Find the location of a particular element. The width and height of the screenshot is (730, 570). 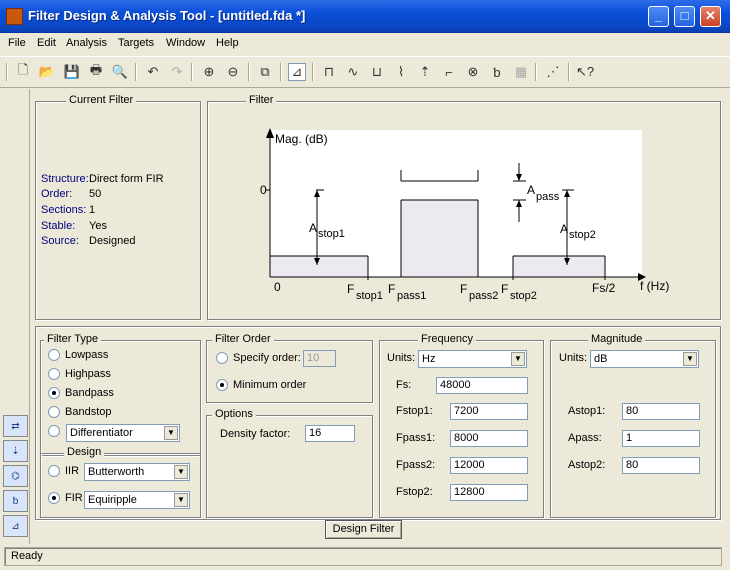

frequency-units-dropdown: Hz ▼ is located at coordinates (472, 359).